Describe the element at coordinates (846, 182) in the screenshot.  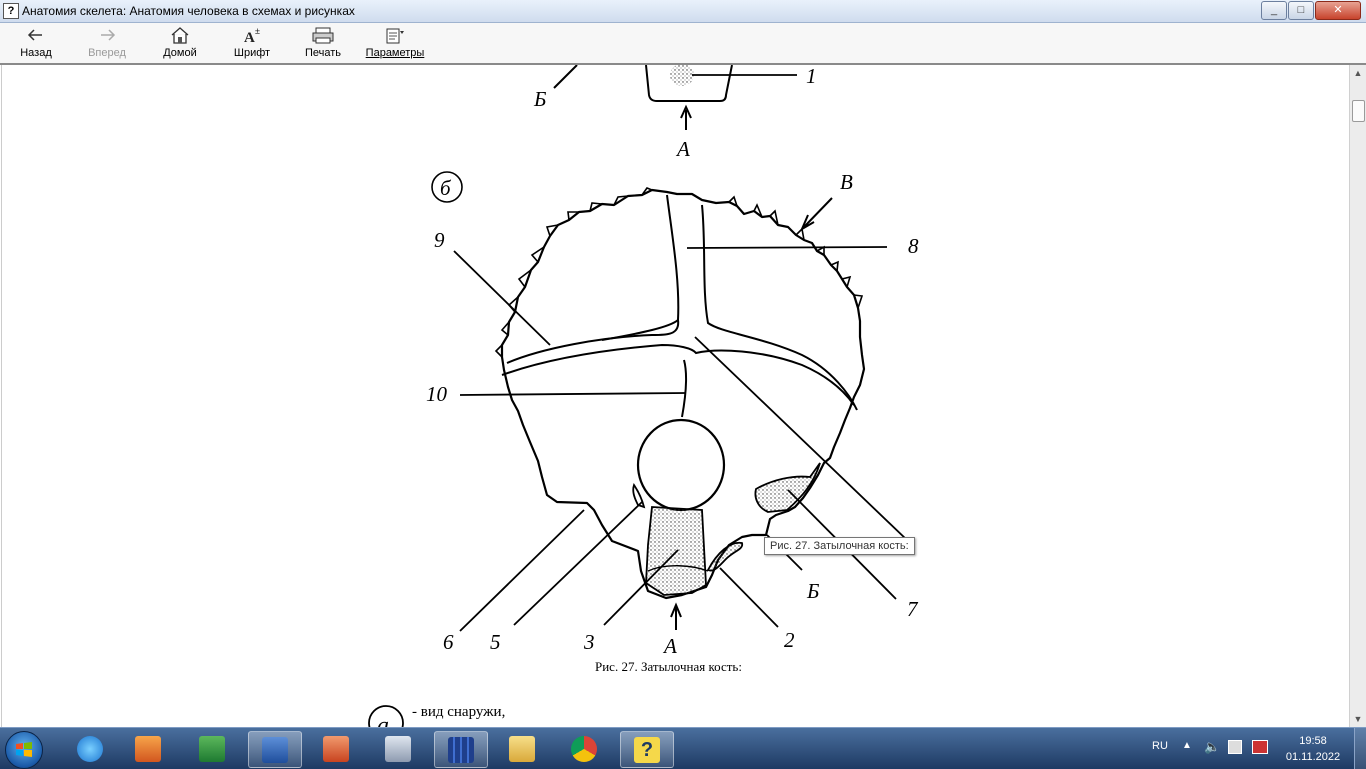
I see `label-v: В` at that location.